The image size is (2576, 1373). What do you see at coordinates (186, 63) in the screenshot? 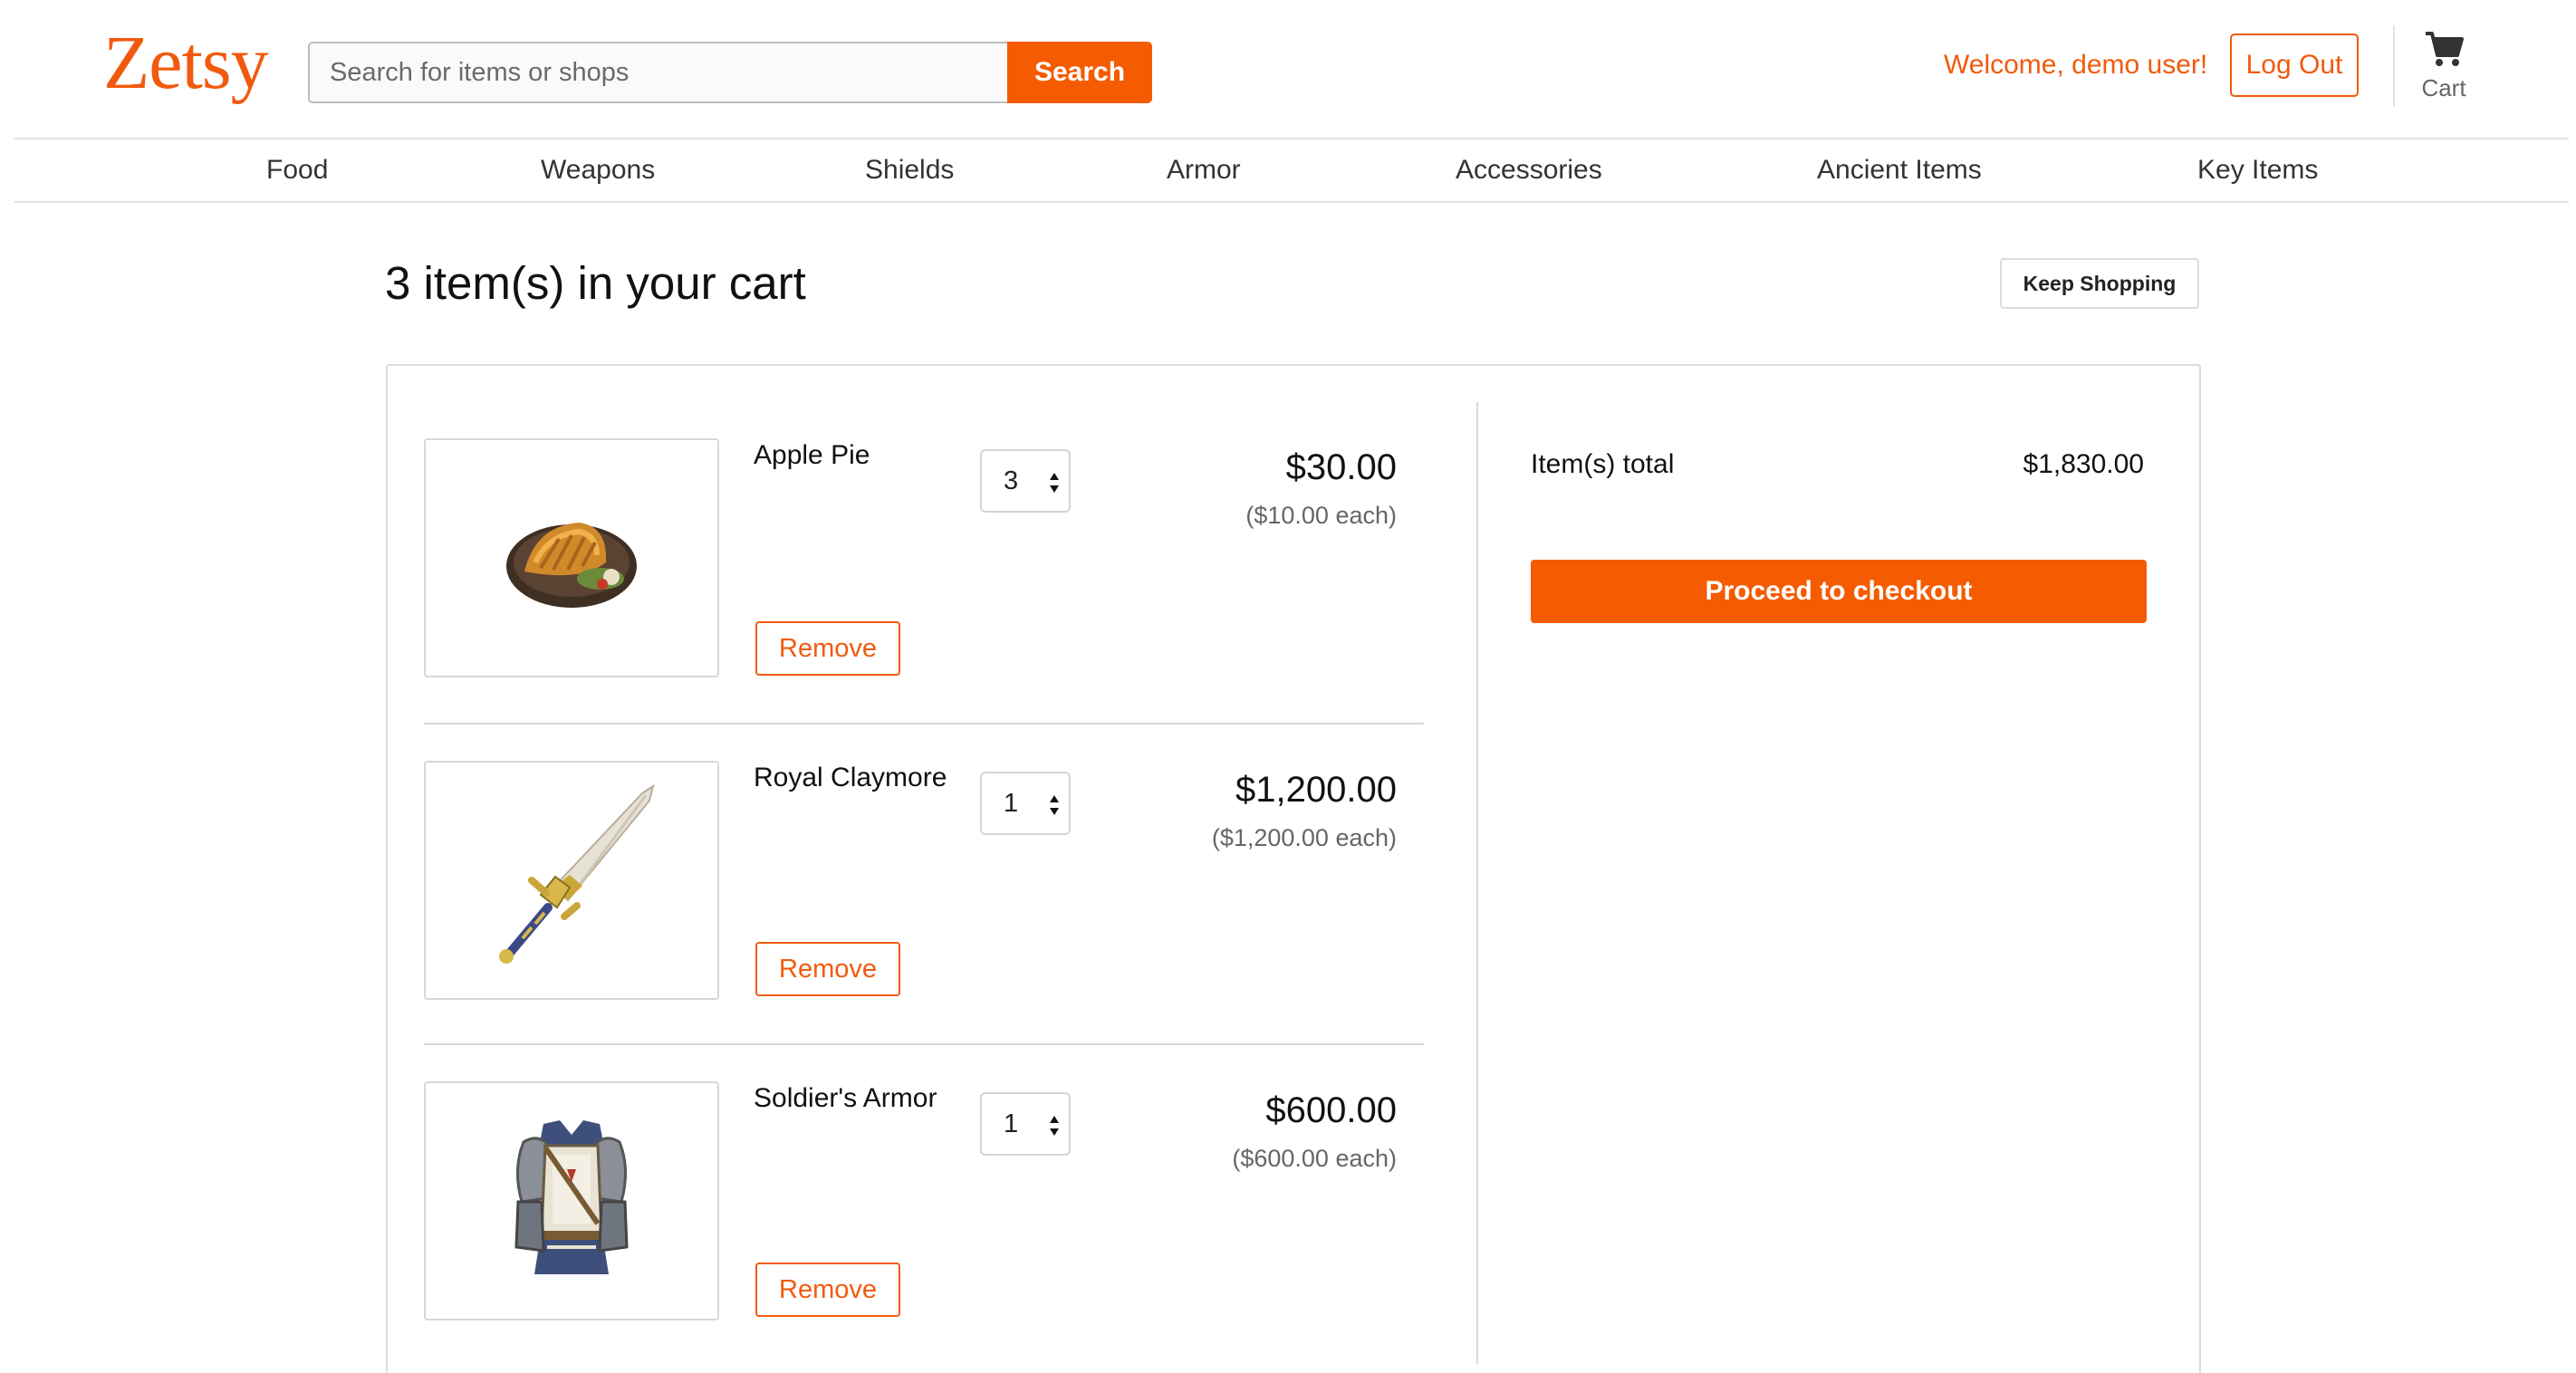
I see `site-logo: Zetsy` at bounding box center [186, 63].